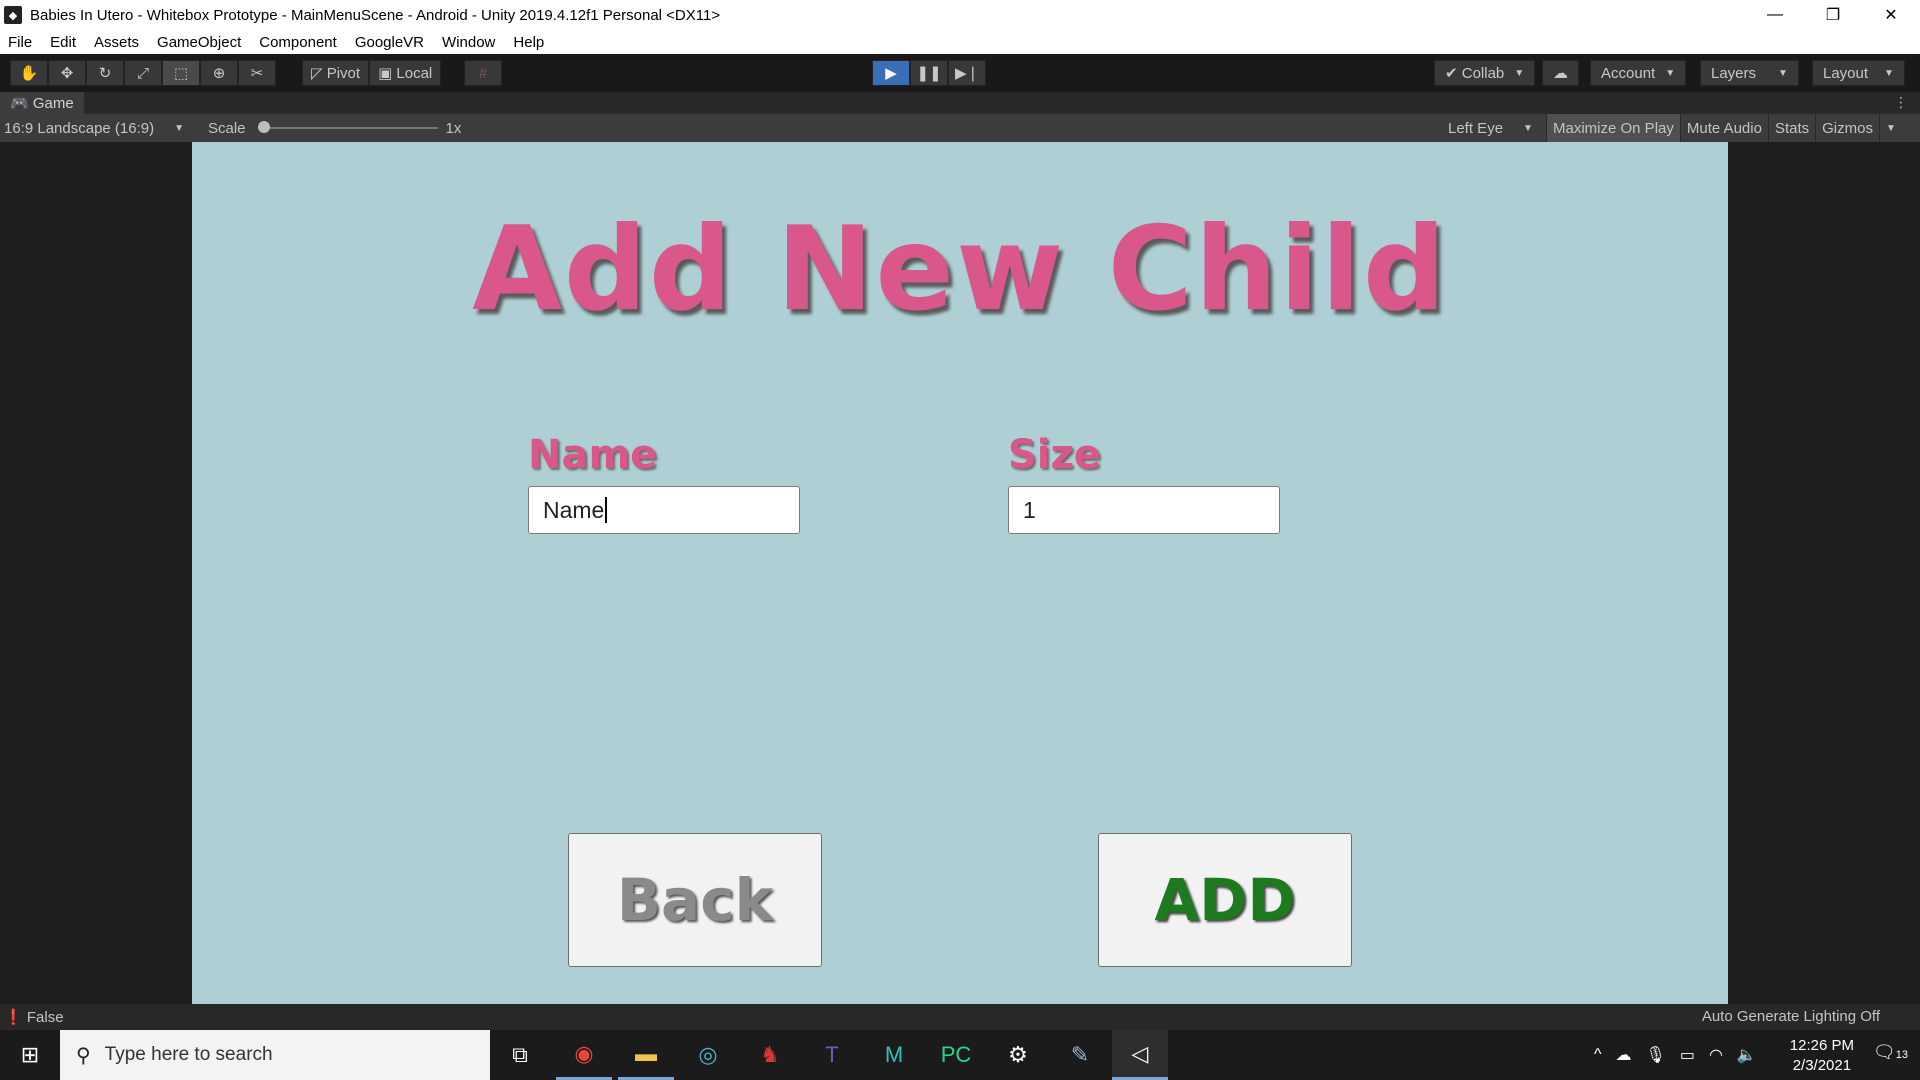 This screenshot has width=1920, height=1080. I want to click on app-globe-icon: ◎, so click(708, 1055).